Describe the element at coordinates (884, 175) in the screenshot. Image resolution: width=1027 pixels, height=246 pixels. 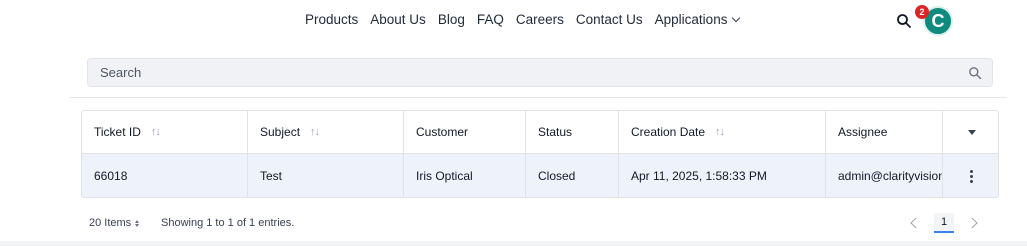
I see `cell-assignee: admin@clarityvisionsolutions` at that location.